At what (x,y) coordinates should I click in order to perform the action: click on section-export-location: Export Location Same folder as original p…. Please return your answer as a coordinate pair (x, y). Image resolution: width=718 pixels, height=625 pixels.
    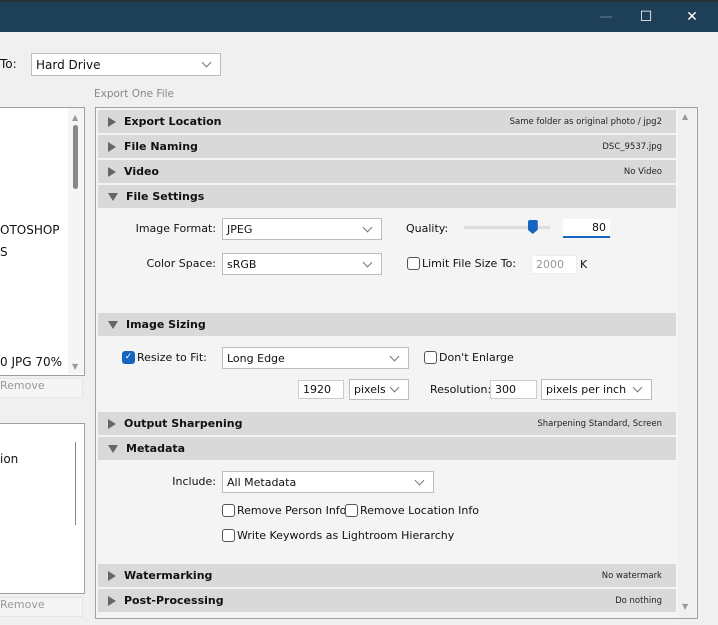
    Looking at the image, I should click on (387, 121).